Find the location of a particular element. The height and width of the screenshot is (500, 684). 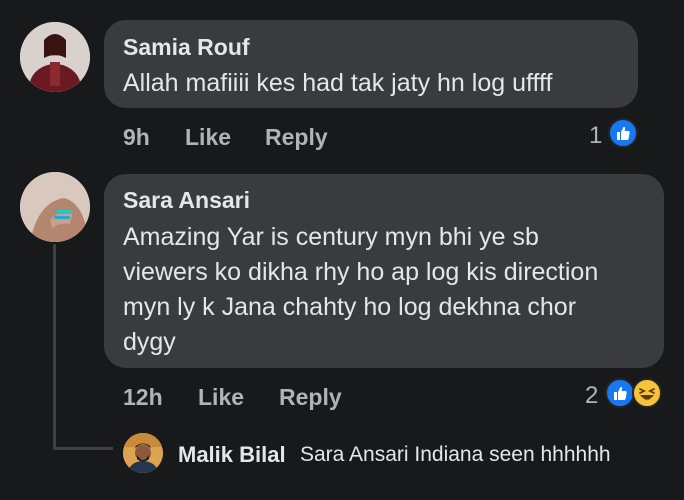

reaction-count: 1 is located at coordinates (595, 136).